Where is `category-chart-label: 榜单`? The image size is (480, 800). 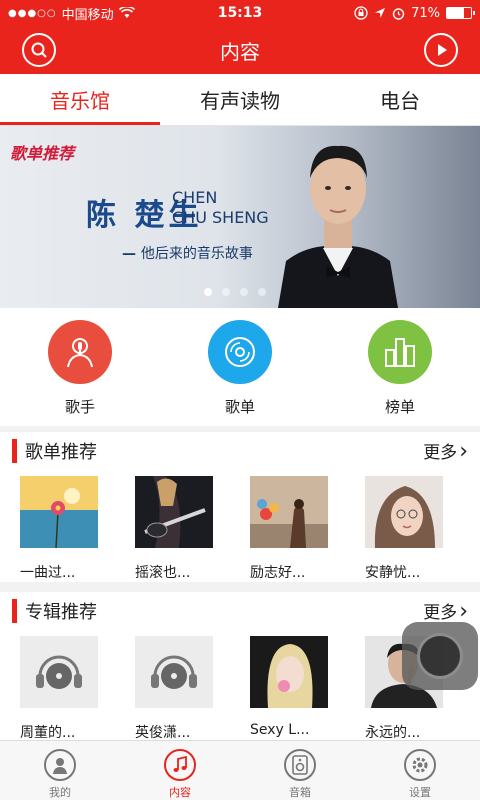
category-chart-label: 榜单 is located at coordinates (399, 407).